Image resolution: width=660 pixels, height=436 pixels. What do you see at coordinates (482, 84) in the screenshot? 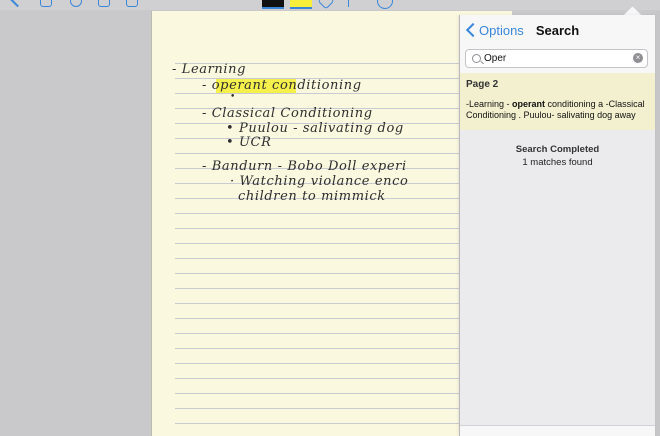
I see `result-page-label: Page 2` at bounding box center [482, 84].